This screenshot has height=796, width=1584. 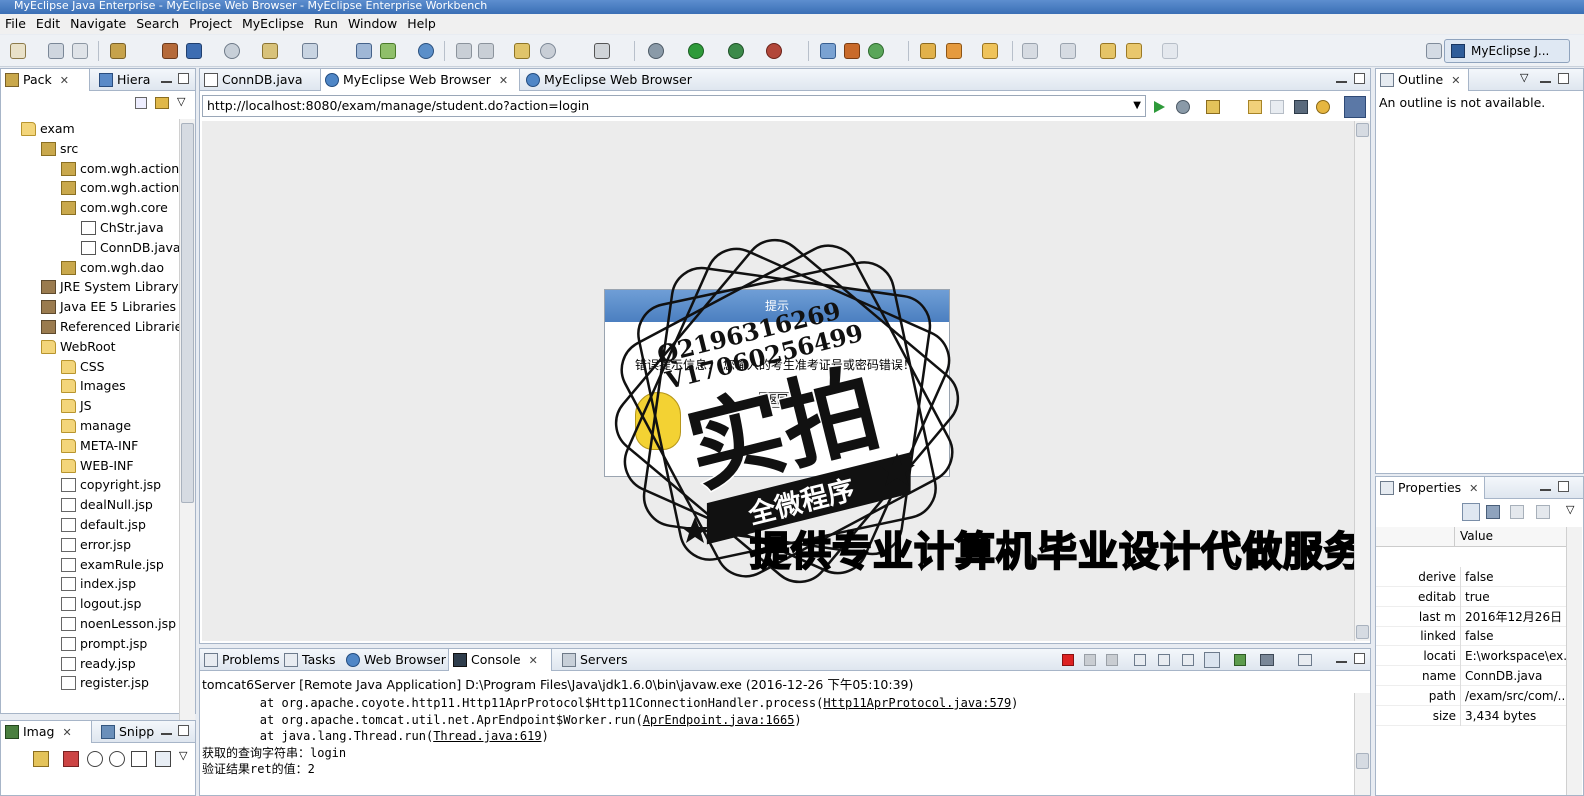 I want to click on external-tools-icon, so click(x=774, y=51).